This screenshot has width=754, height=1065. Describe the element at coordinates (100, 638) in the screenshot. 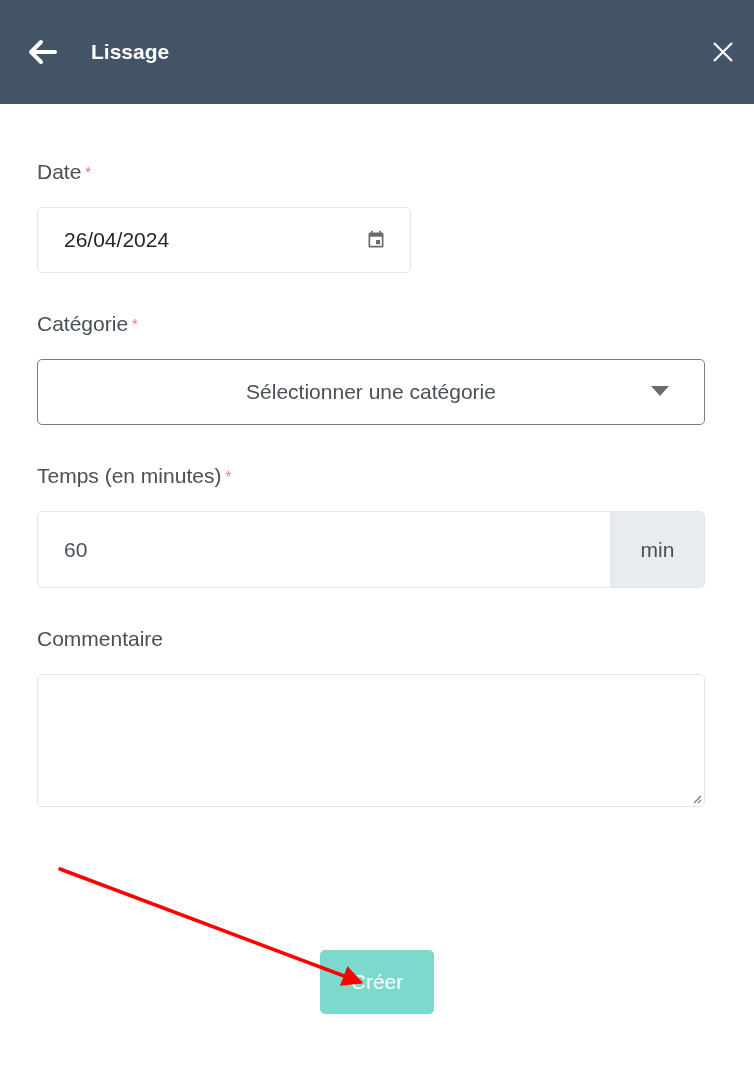

I see `field-label: Commentaire` at that location.